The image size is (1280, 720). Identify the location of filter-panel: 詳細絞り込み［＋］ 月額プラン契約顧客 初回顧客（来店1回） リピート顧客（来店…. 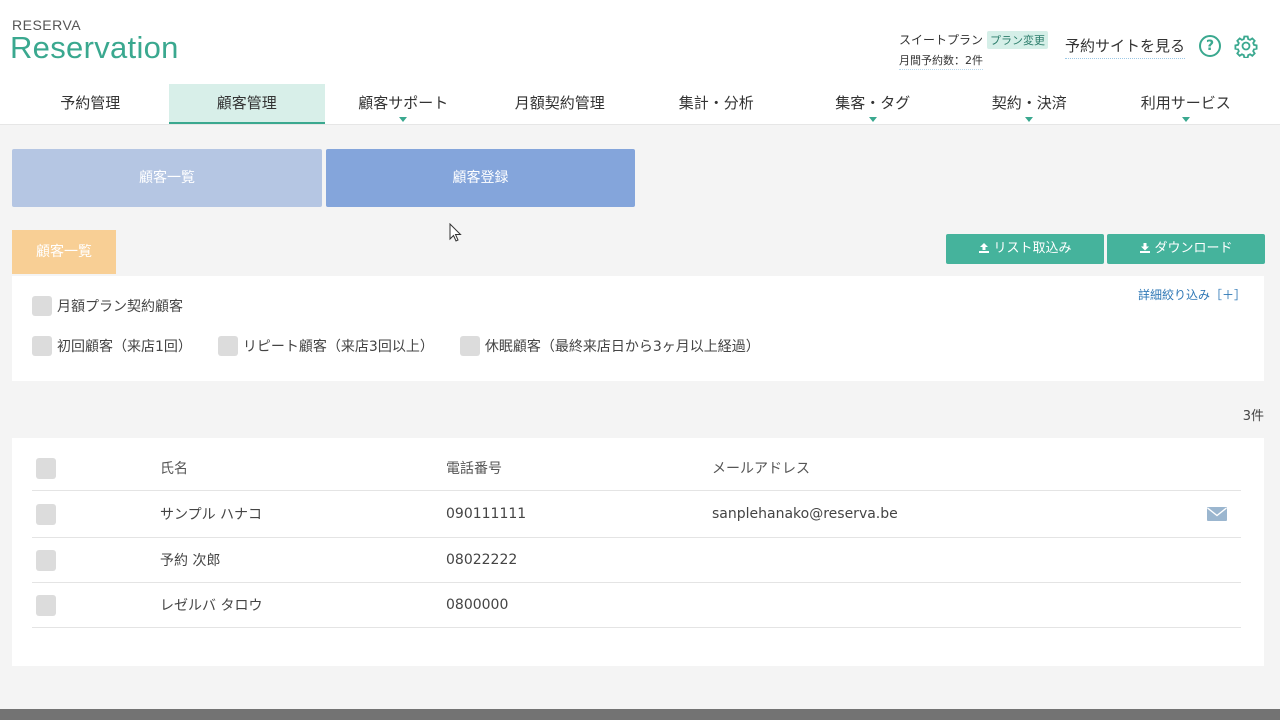
(638, 328).